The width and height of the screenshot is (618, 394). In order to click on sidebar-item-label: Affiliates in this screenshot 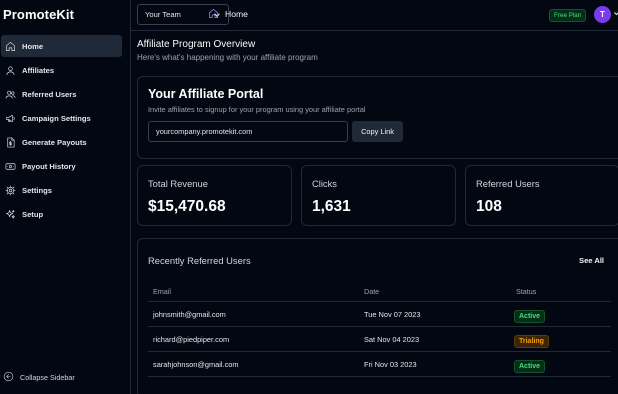, I will do `click(38, 70)`.